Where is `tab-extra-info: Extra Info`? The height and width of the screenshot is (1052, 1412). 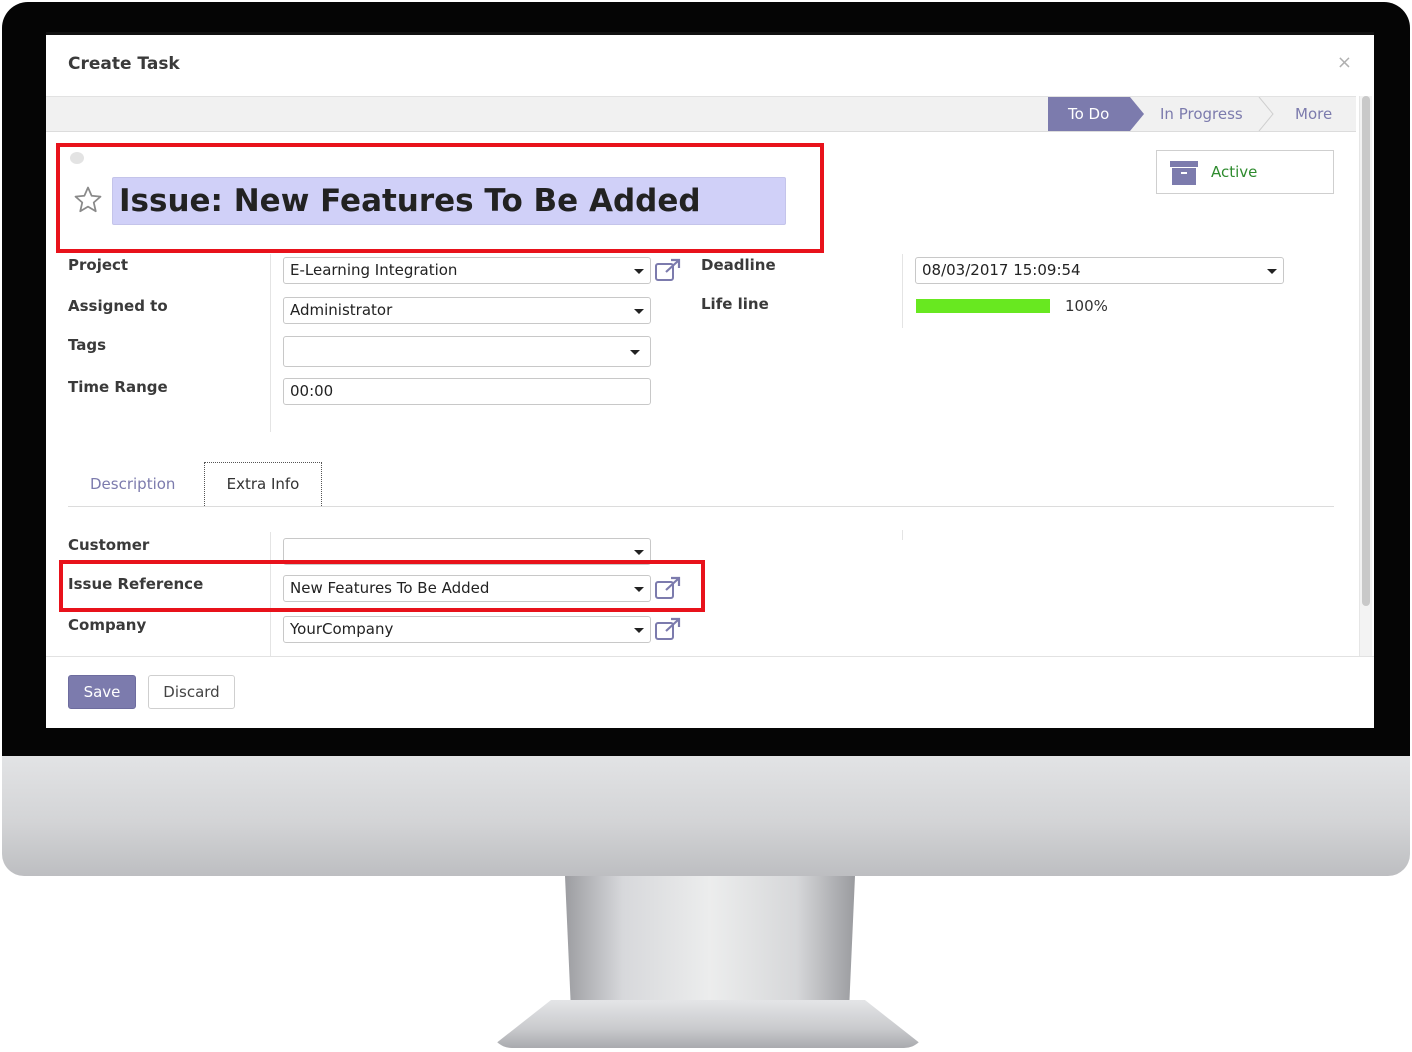 tab-extra-info: Extra Info is located at coordinates (263, 484).